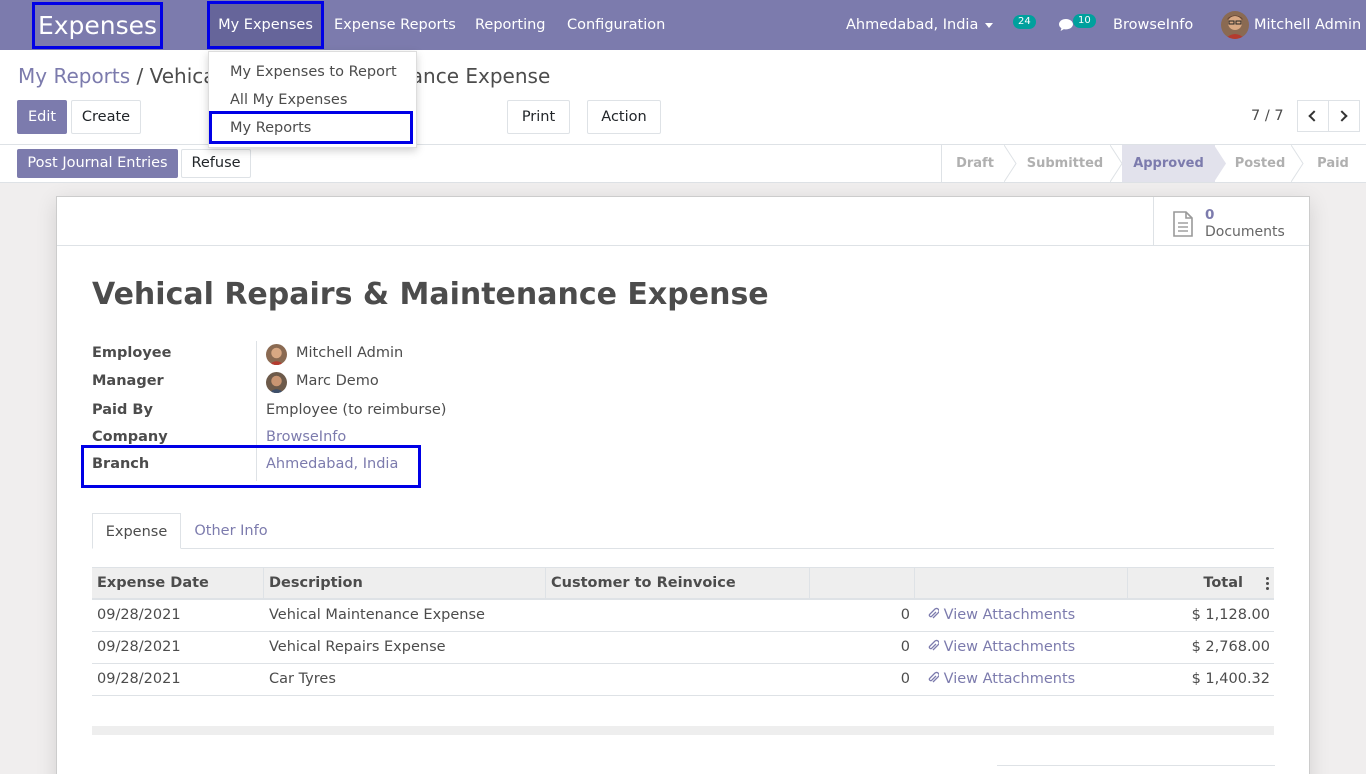 The width and height of the screenshot is (1366, 774). I want to click on dropdown-item-all-my-expenses: All My Expenses, so click(288, 100).